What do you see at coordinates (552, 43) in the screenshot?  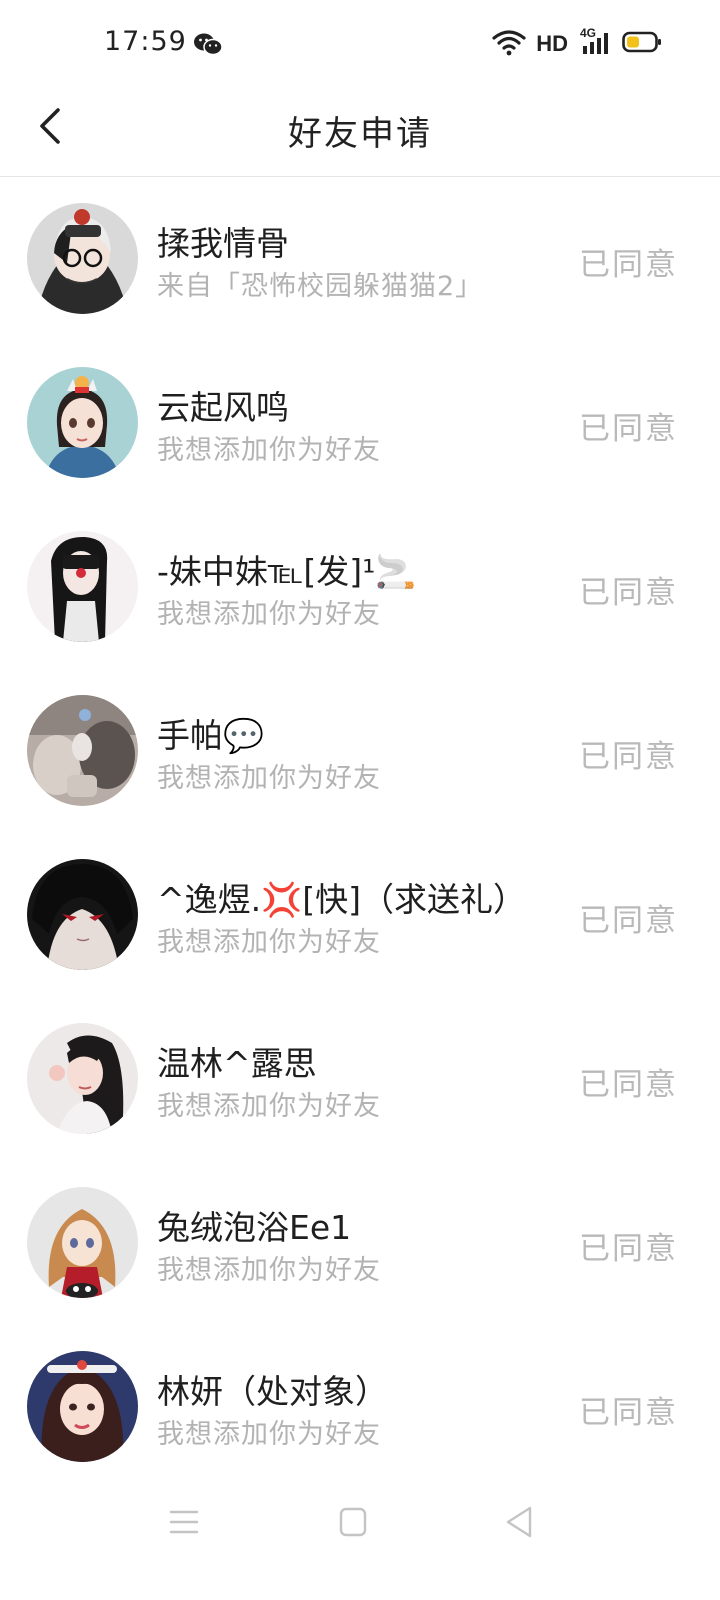 I see `hd-indicator: HD` at bounding box center [552, 43].